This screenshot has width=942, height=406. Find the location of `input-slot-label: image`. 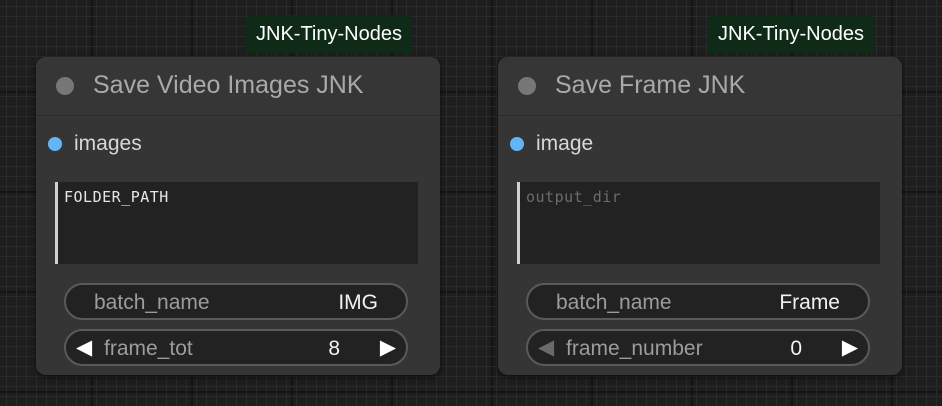

input-slot-label: image is located at coordinates (565, 143).